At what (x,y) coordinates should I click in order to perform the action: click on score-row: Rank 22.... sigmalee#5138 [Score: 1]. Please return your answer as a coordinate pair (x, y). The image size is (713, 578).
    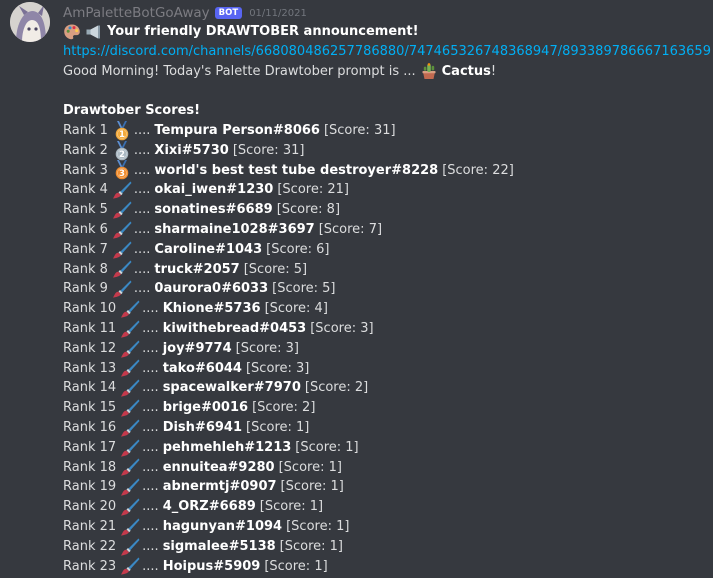
    Looking at the image, I should click on (385, 547).